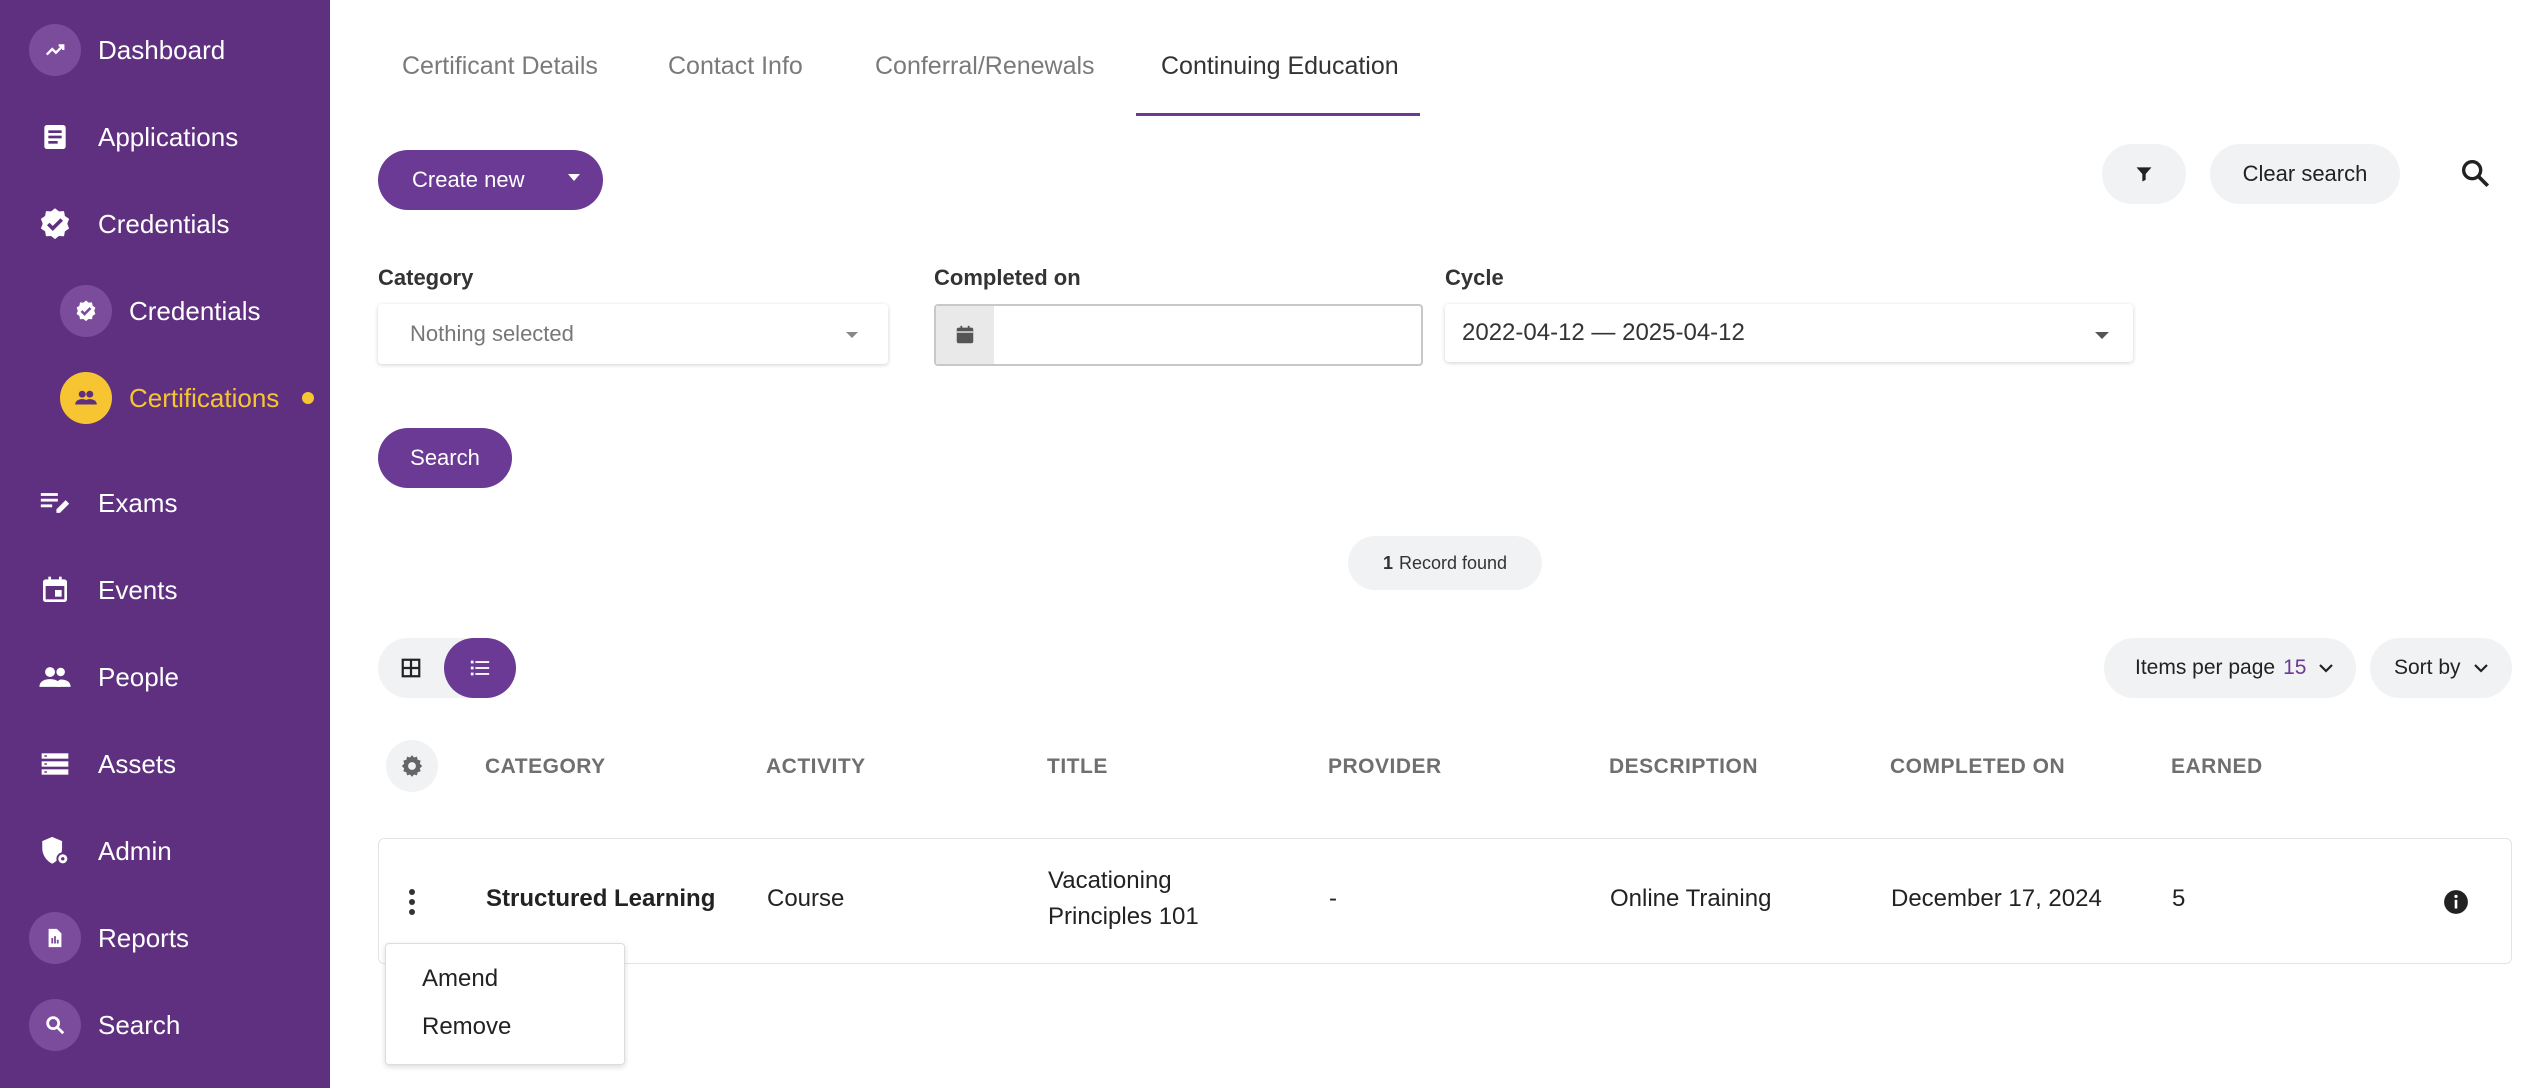 The image size is (2544, 1088). I want to click on sidebar-item-credentials-sub: Credentials, so click(165, 311).